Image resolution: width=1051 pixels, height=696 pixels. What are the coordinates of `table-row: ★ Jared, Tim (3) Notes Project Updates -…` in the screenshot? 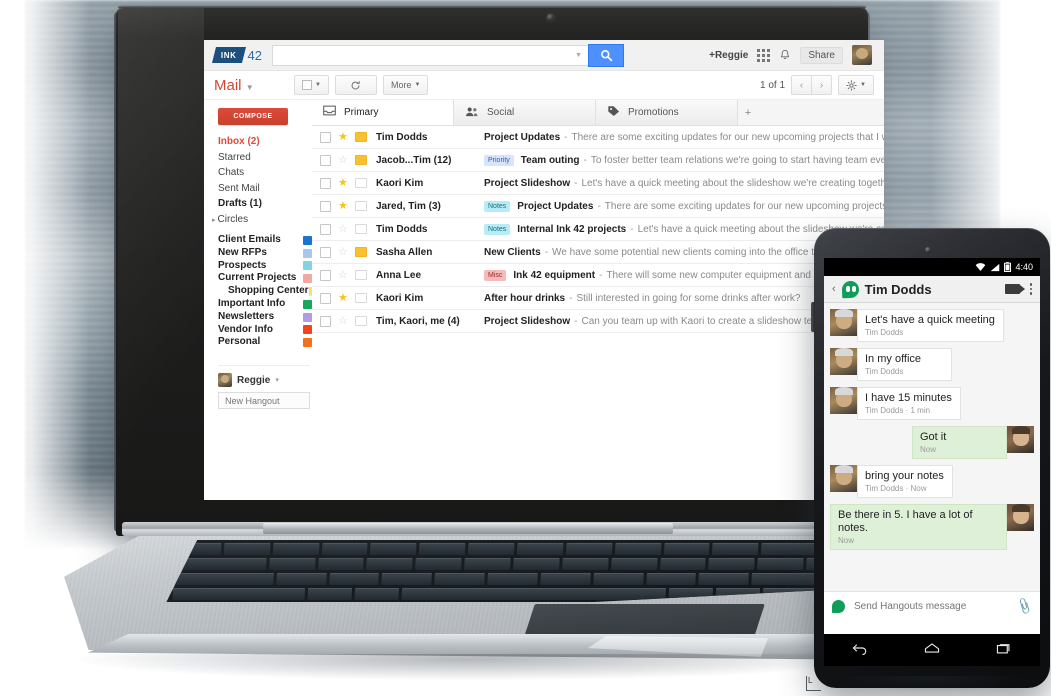 It's located at (598, 206).